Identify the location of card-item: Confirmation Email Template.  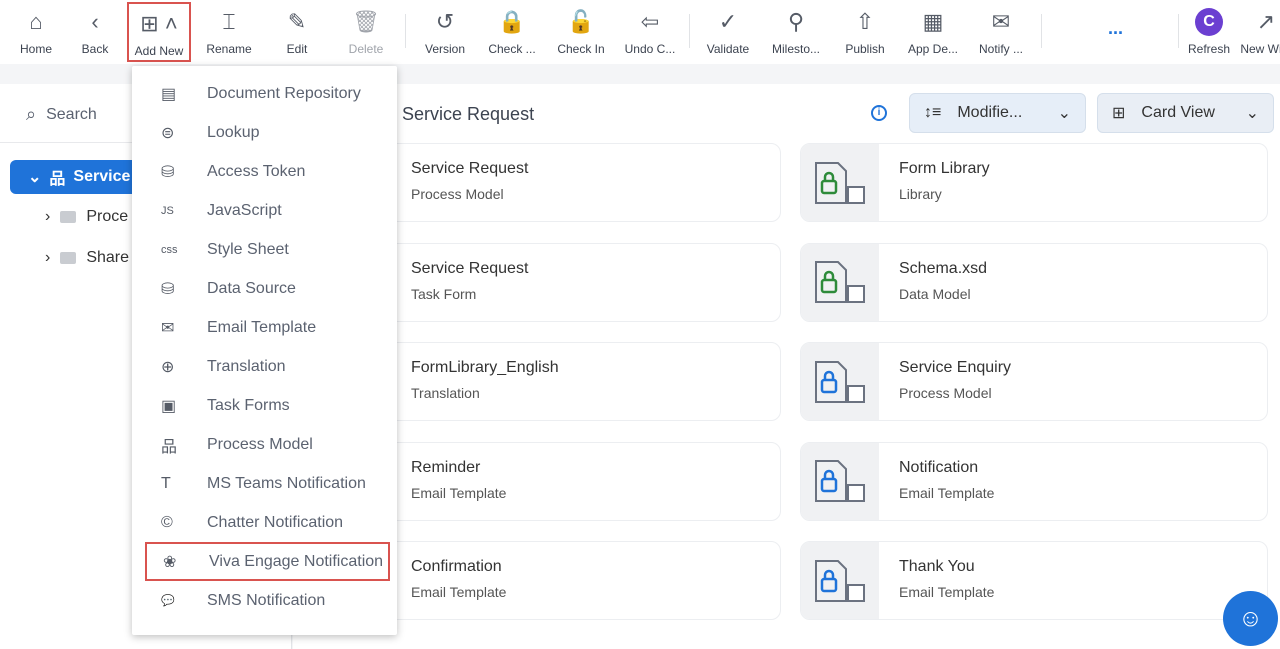
(567, 580).